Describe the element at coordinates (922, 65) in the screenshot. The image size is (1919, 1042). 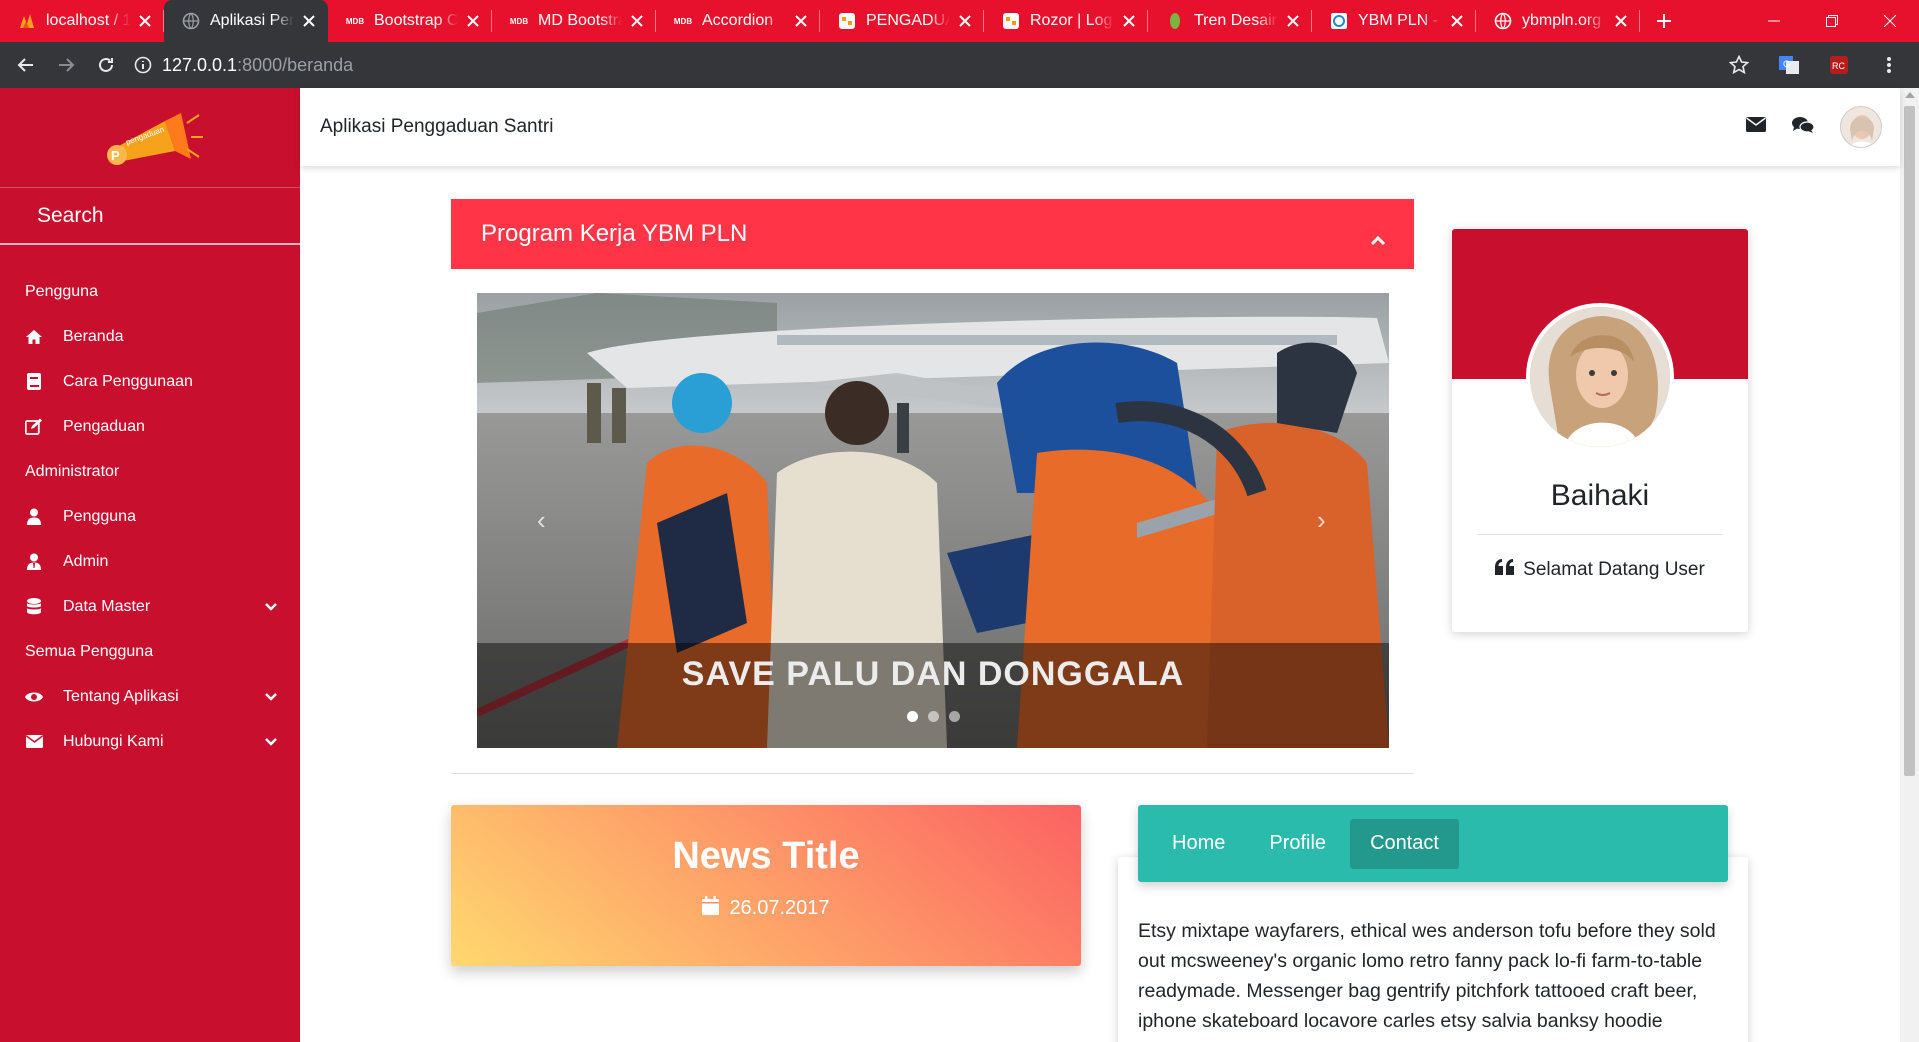
I see `address-bar: 127.0.0.1:8000/beranda` at that location.